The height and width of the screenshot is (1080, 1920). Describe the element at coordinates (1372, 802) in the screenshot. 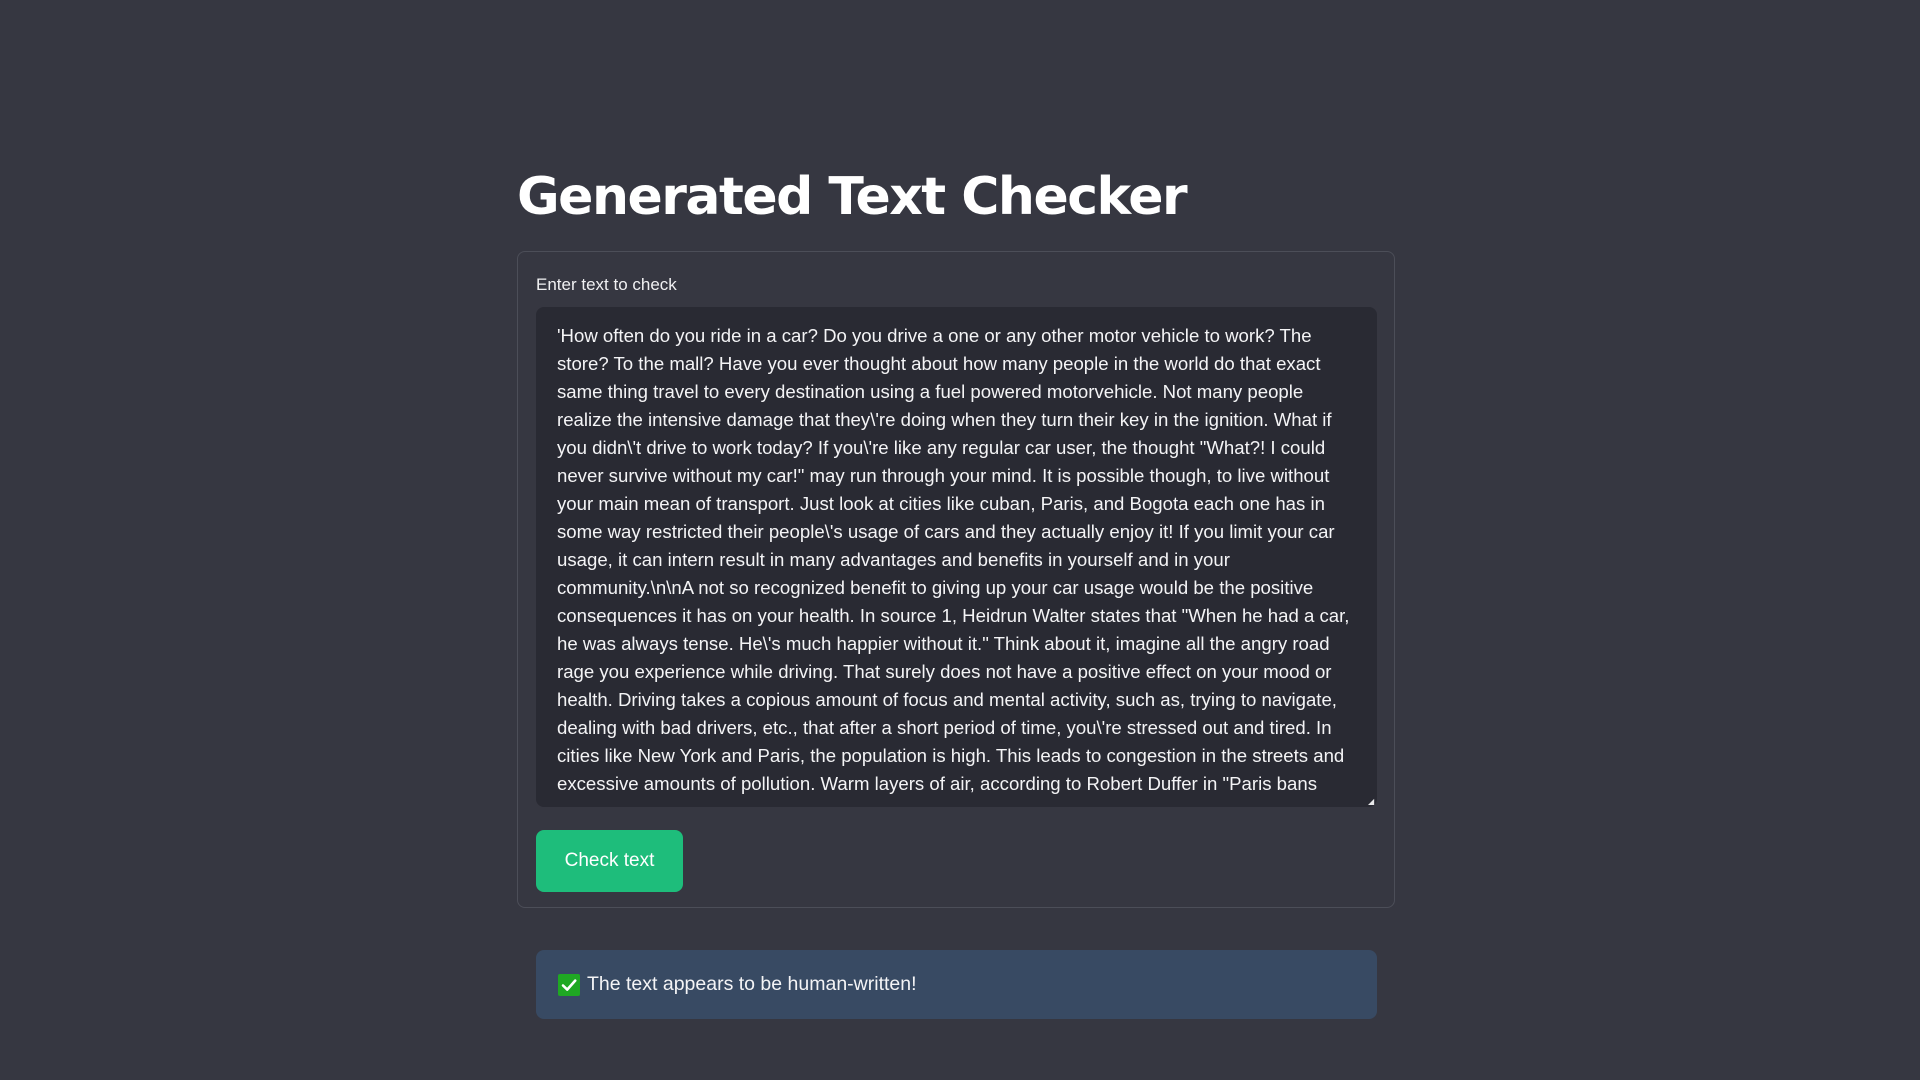

I see `resize-handle-icon: ◢` at that location.